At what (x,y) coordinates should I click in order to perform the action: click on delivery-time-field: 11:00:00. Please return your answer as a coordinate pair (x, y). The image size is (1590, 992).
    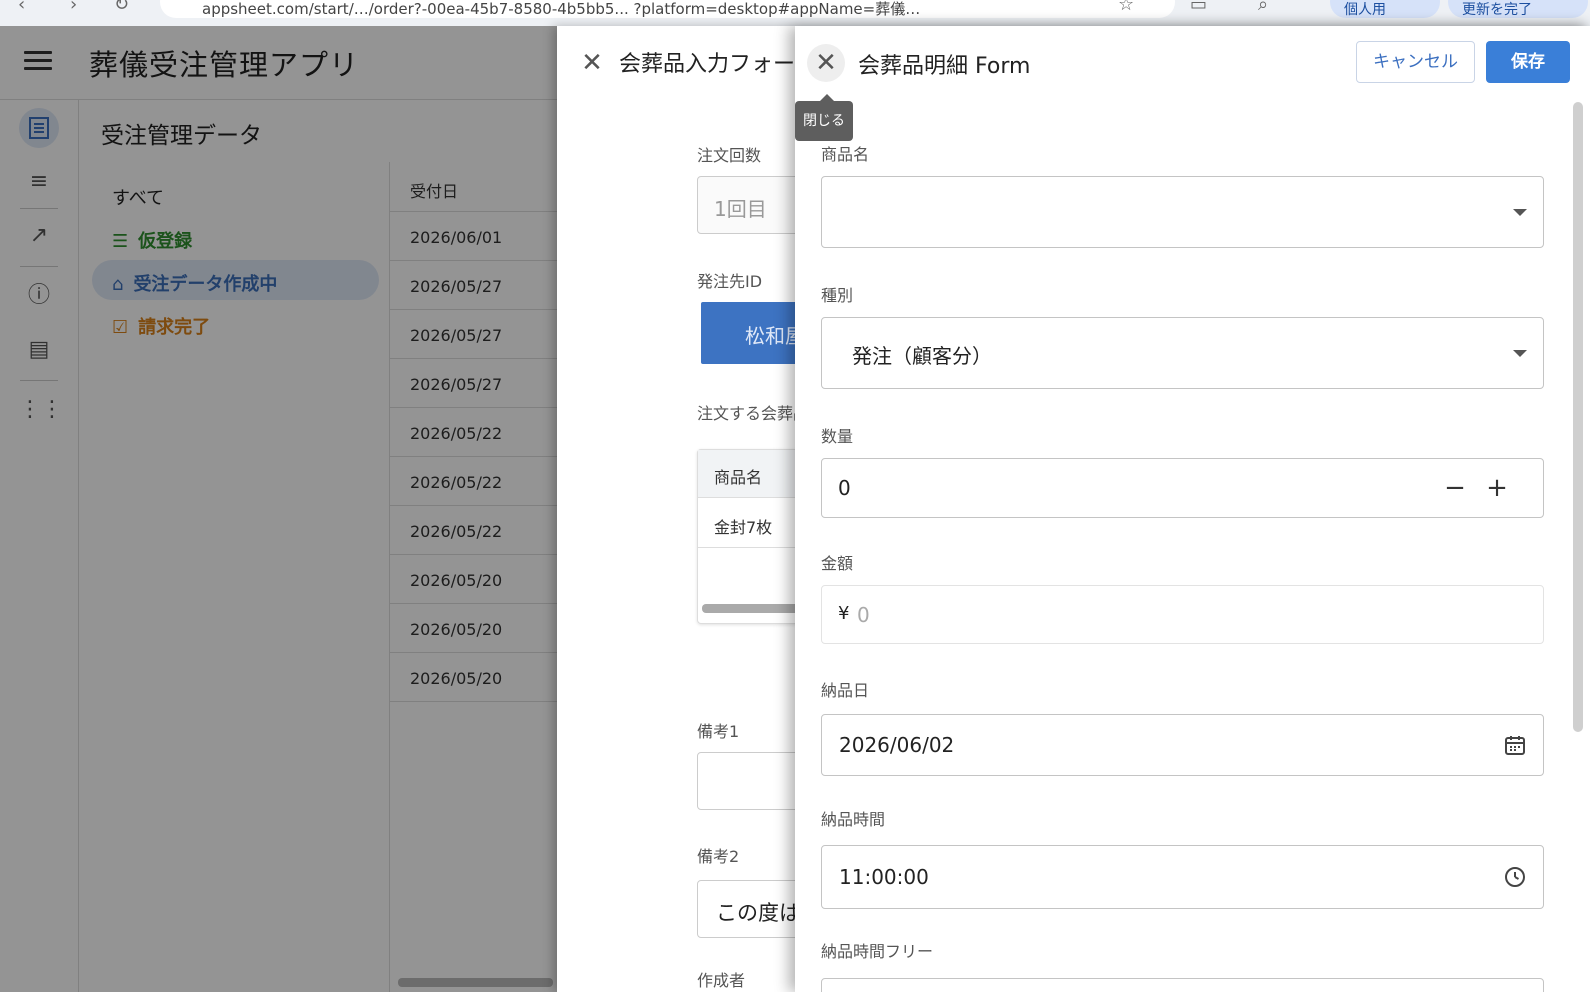
    Looking at the image, I should click on (1182, 877).